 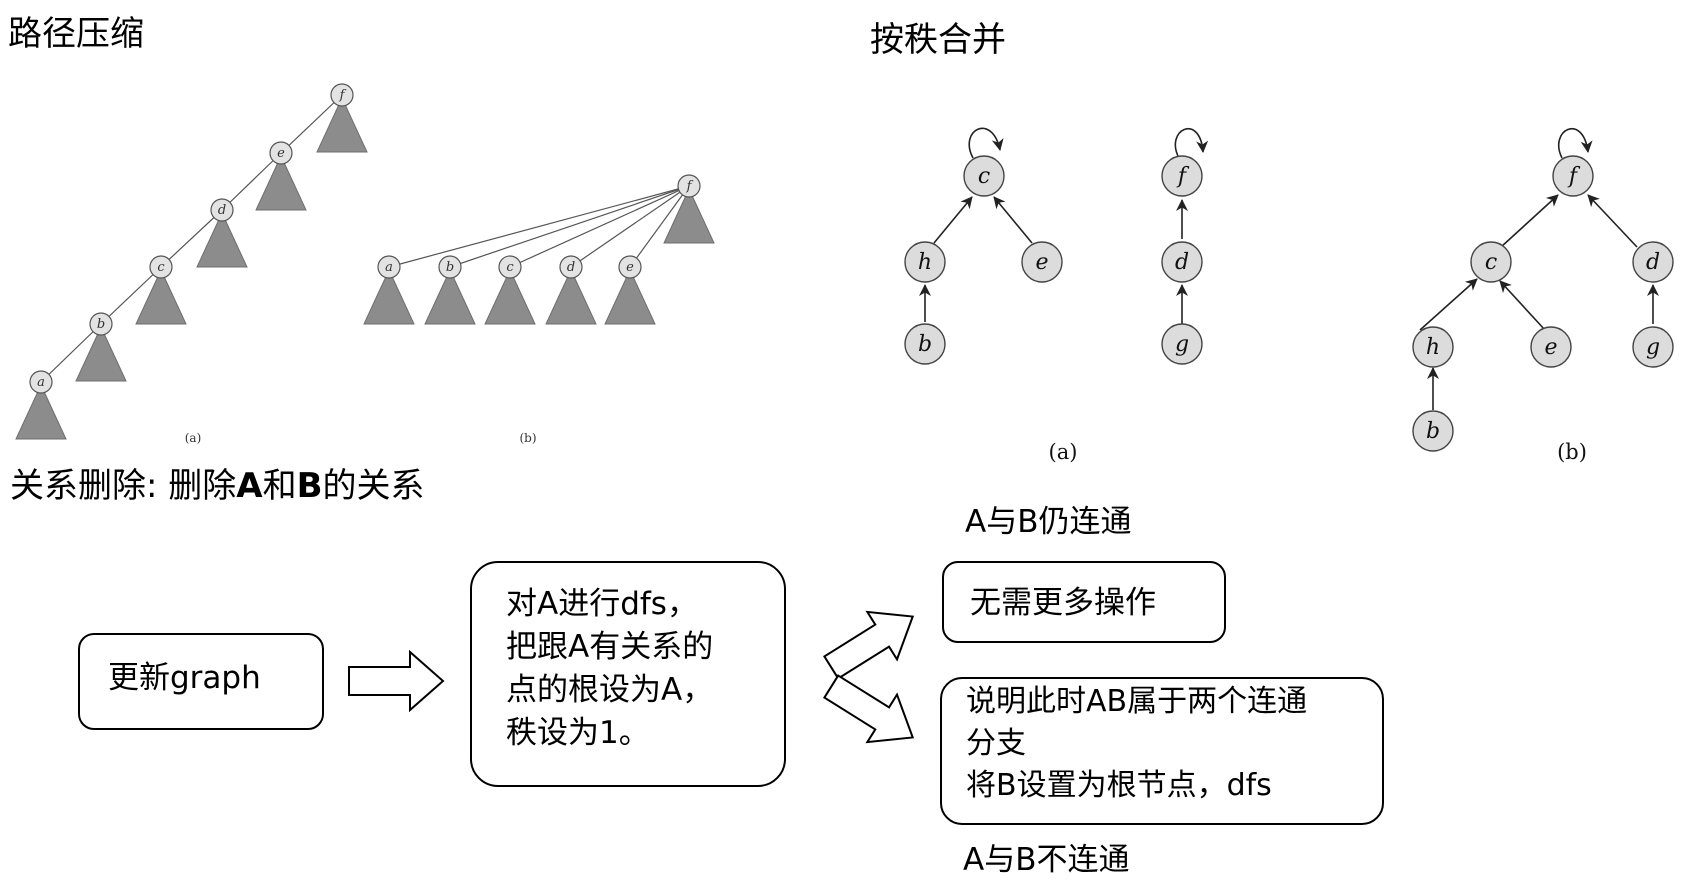 I want to click on flow-arrow-right, so click(x=396, y=681).